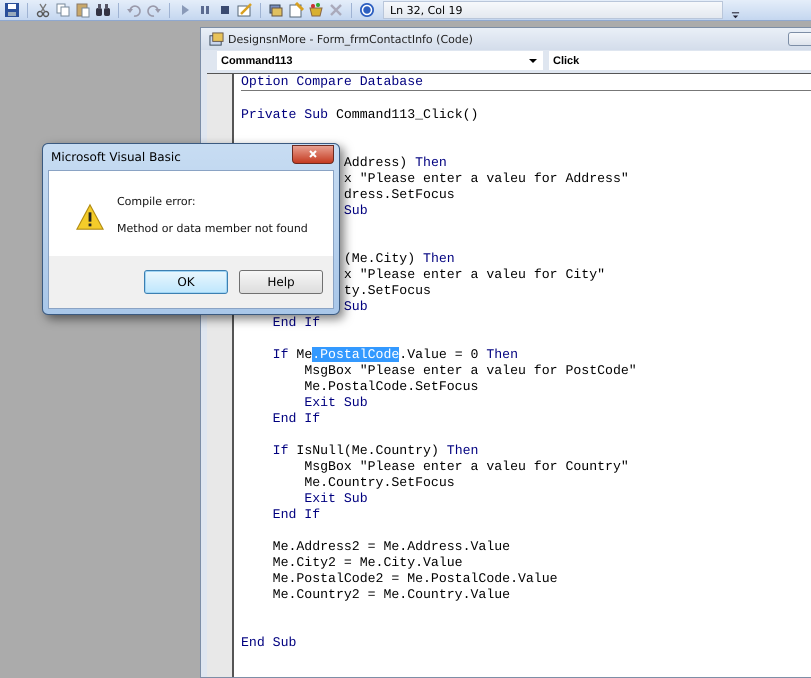  What do you see at coordinates (157, 201) in the screenshot?
I see `error-heading: Compile error:` at bounding box center [157, 201].